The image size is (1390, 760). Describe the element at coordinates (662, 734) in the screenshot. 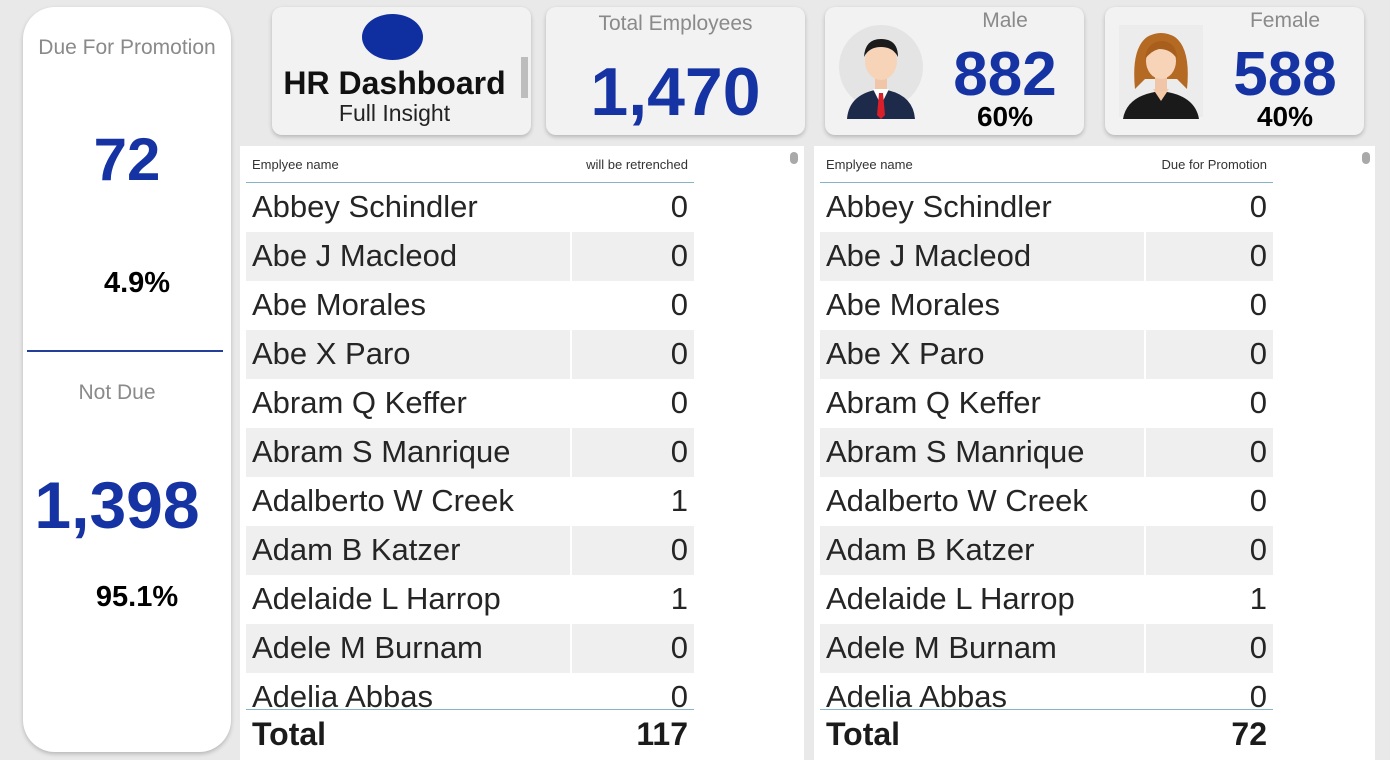

I see `total-value: 117` at that location.